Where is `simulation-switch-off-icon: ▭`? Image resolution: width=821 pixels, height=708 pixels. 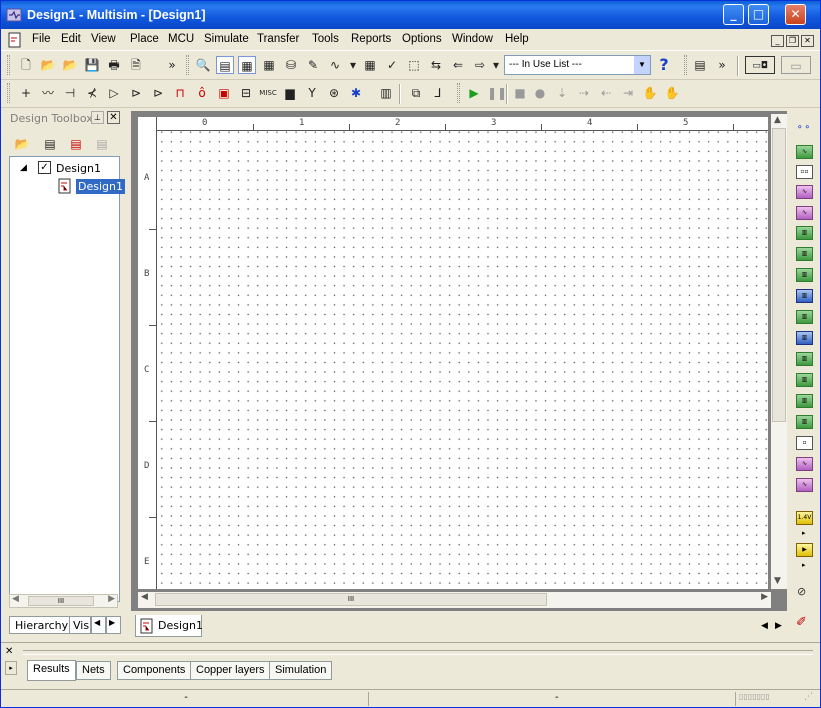
simulation-switch-off-icon: ▭ is located at coordinates (796, 65).